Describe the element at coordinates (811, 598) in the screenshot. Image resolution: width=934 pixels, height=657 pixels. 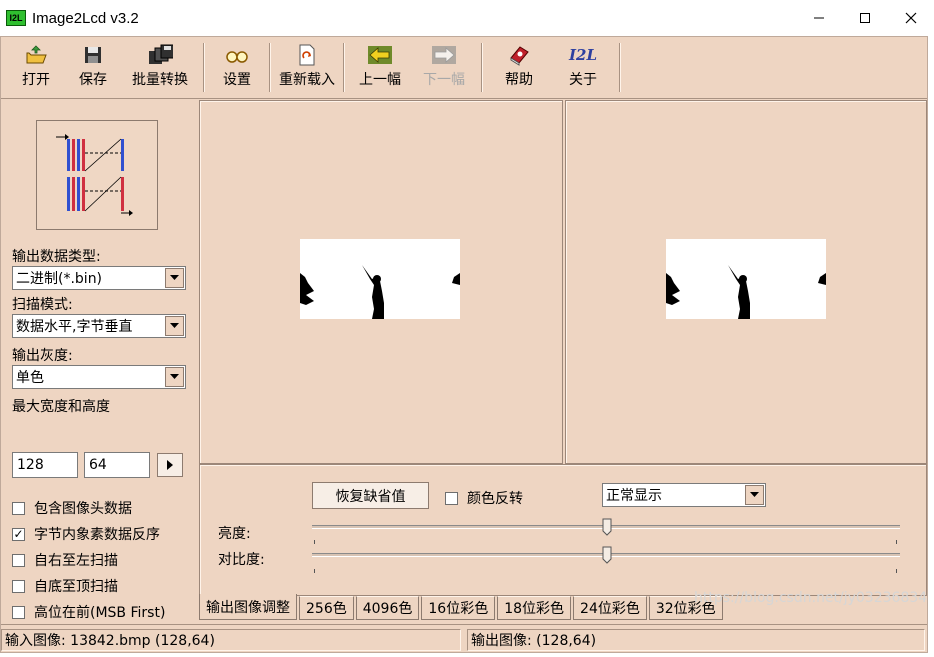
I see `watermark: https://blog.csdn.net/jy03236834` at that location.